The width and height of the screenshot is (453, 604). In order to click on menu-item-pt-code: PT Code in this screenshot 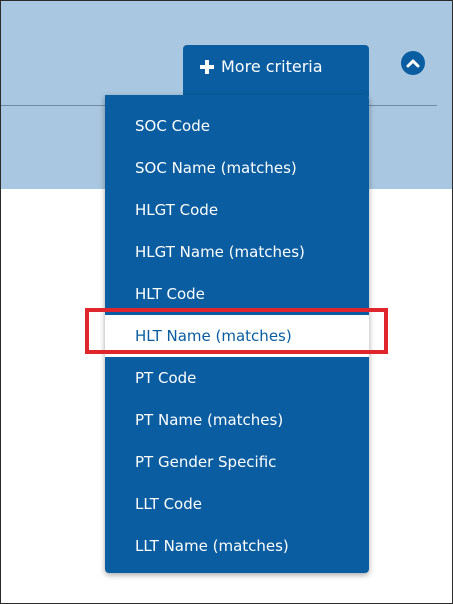, I will do `click(237, 378)`.